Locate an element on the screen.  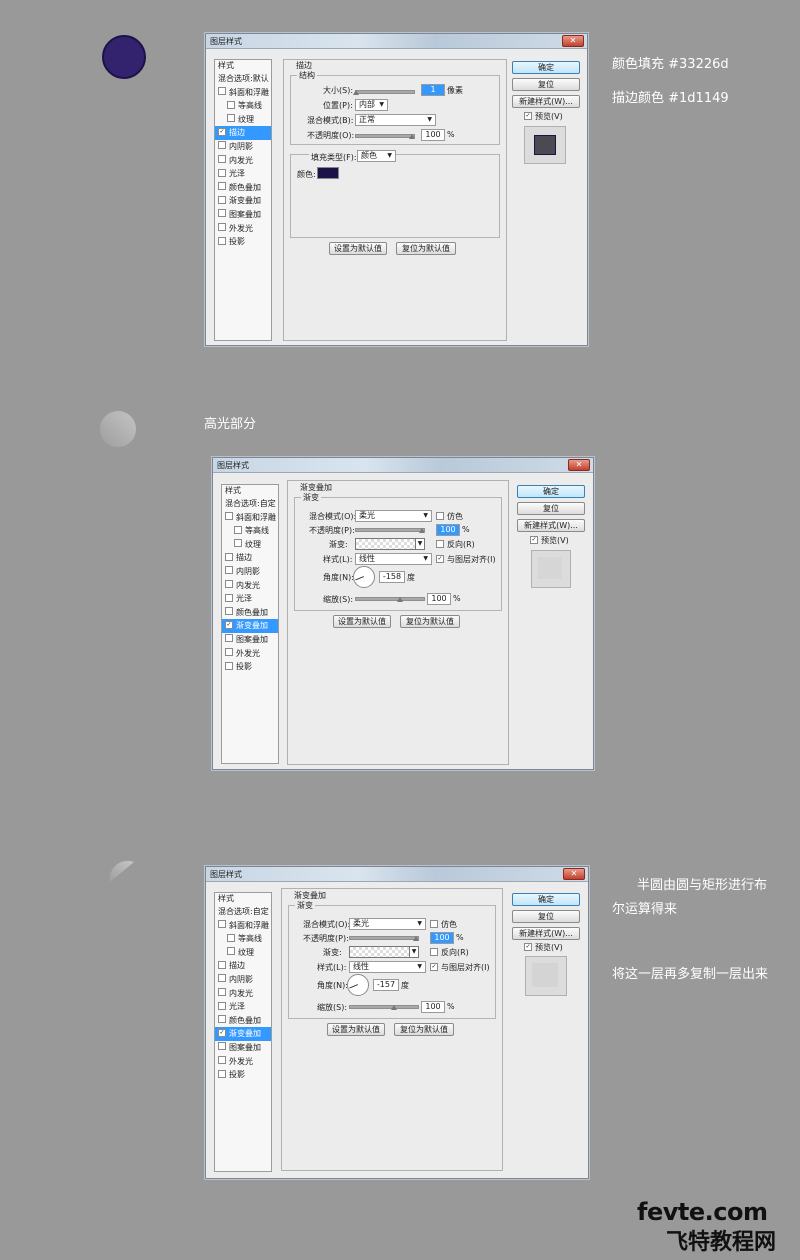
size-slider-knob is located at coordinates (356, 92).